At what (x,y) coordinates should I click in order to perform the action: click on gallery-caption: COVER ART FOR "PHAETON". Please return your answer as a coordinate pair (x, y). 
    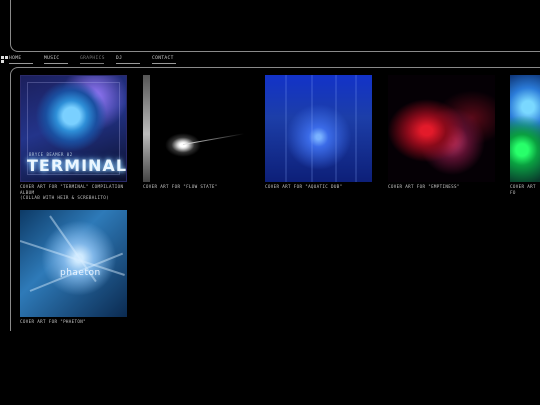
    Looking at the image, I should click on (53, 321).